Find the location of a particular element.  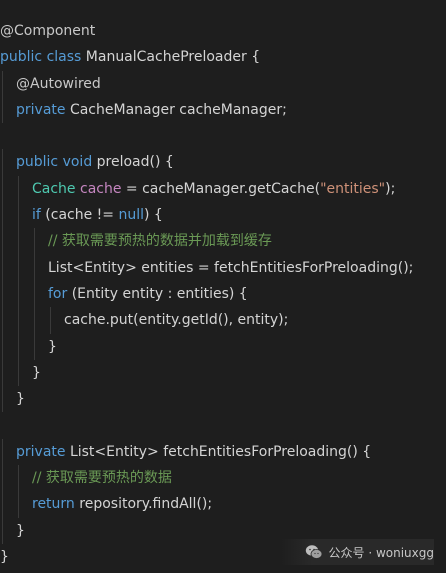

code-line: public class ManualCachePreloader { is located at coordinates (223, 57).